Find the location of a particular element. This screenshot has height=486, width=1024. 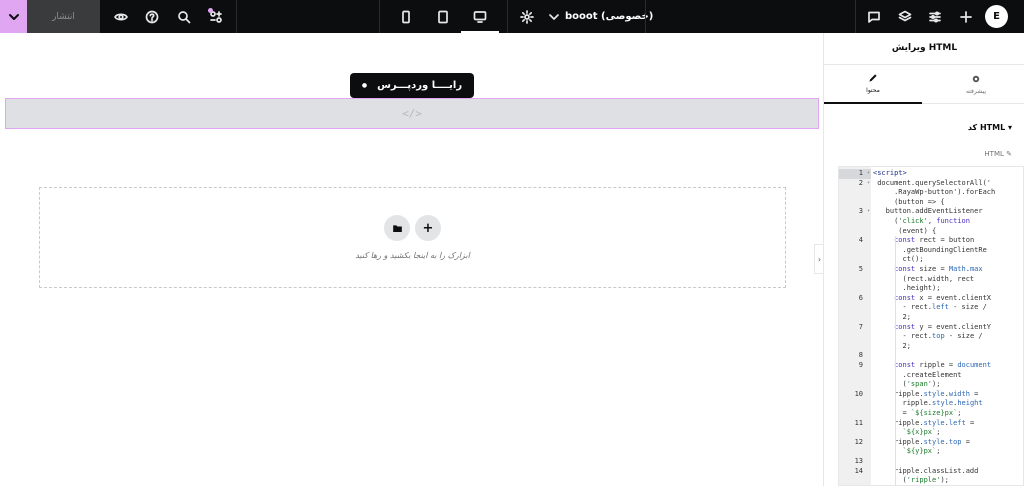

help-icon is located at coordinates (152, 16).